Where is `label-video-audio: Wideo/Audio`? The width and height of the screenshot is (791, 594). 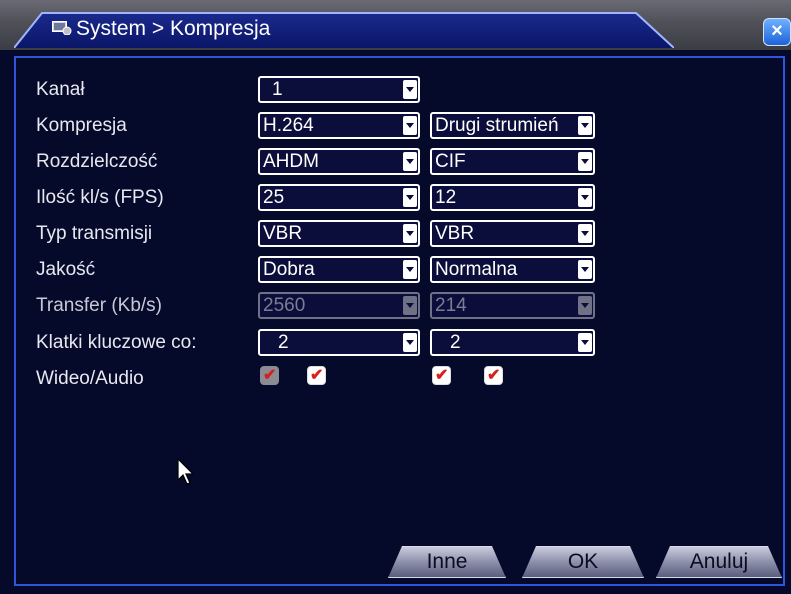
label-video-audio: Wideo/Audio is located at coordinates (90, 378).